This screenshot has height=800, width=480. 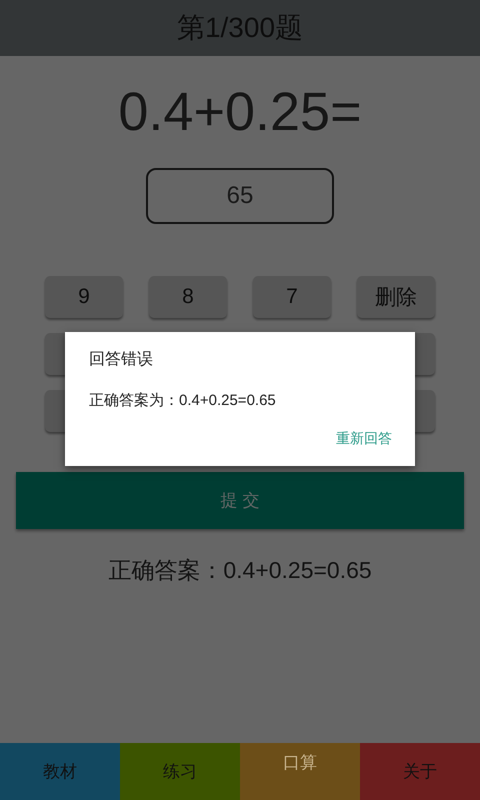 What do you see at coordinates (60, 771) in the screenshot?
I see `tab: 教材` at bounding box center [60, 771].